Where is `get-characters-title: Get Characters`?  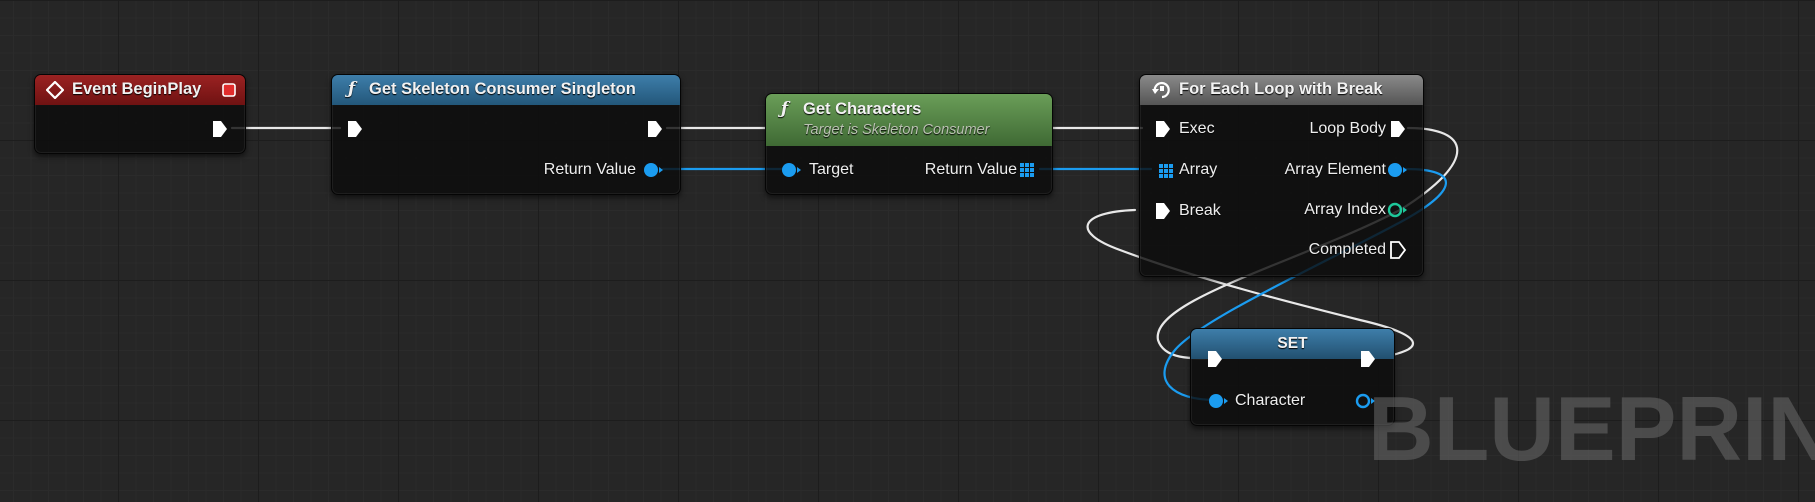
get-characters-title: Get Characters is located at coordinates (862, 109).